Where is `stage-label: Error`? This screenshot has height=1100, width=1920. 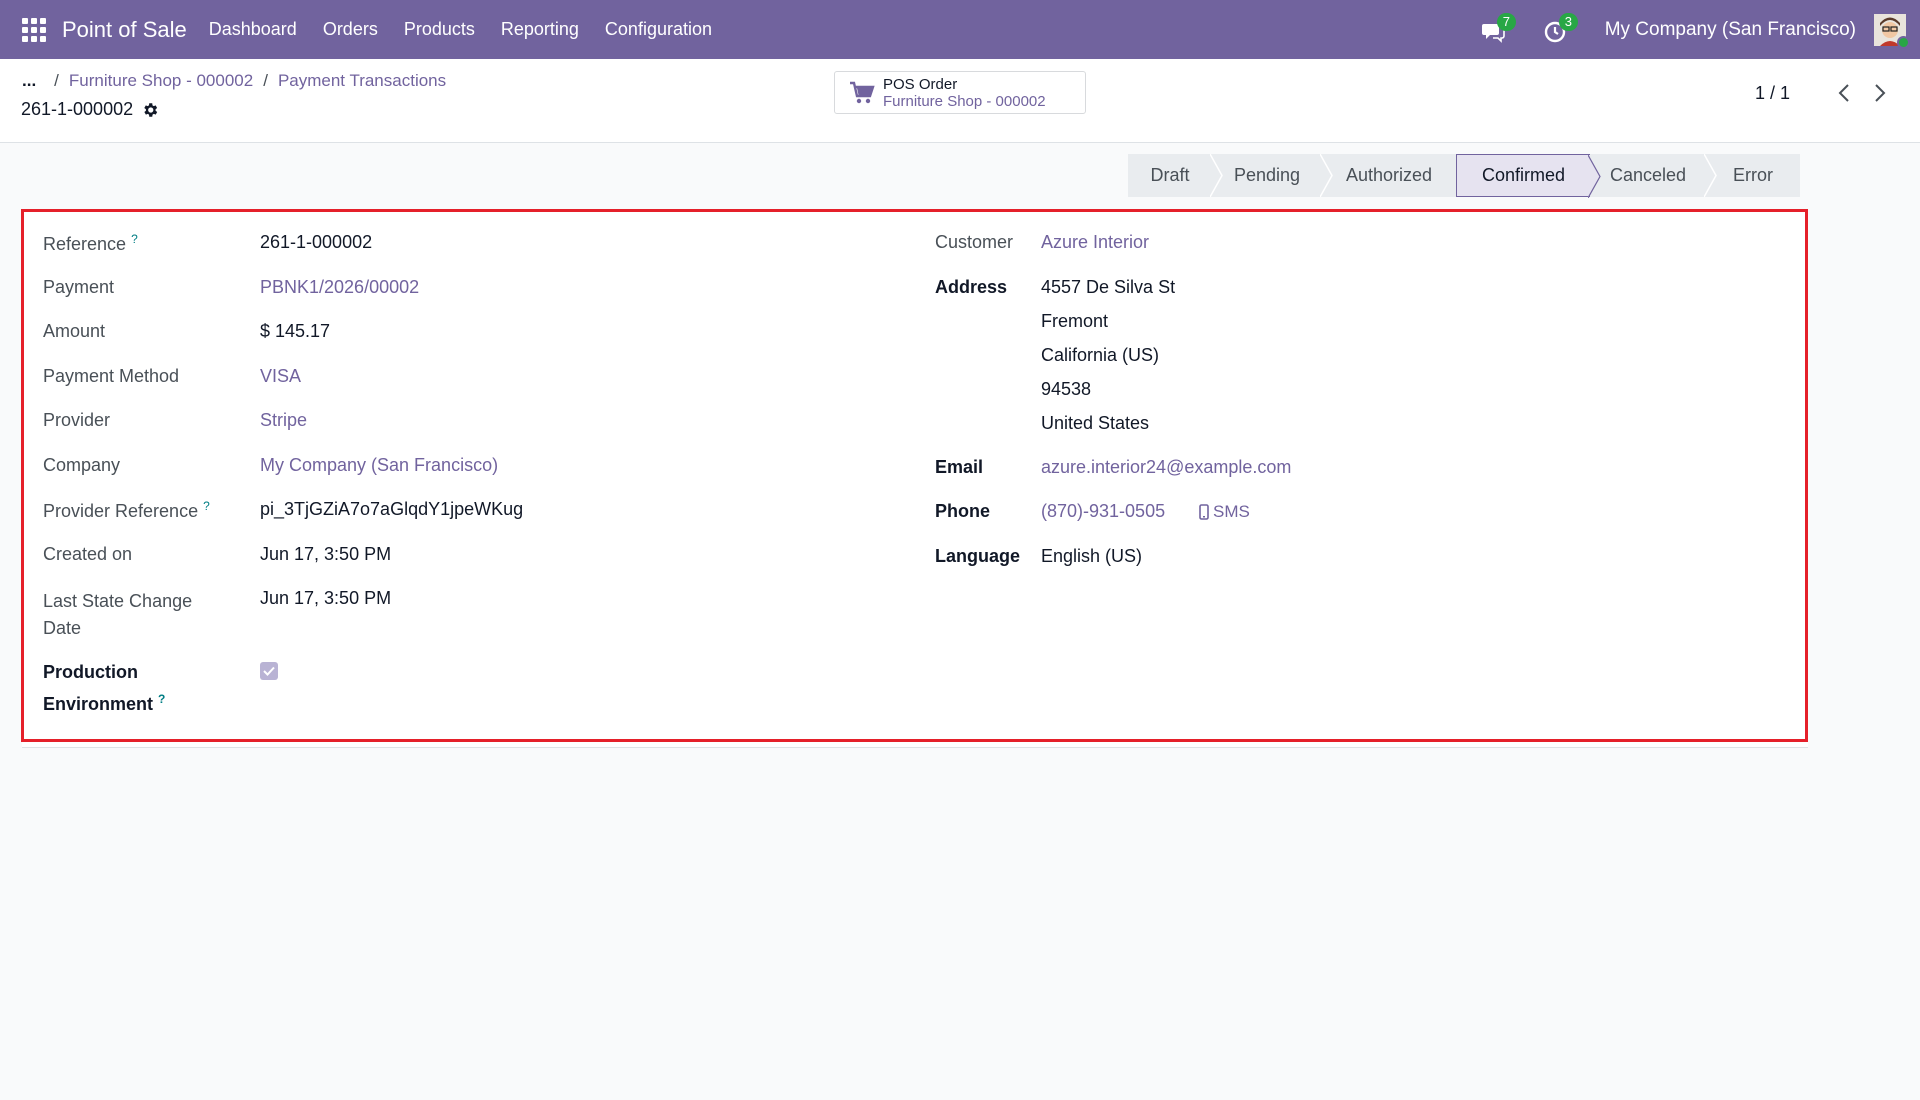
stage-label: Error is located at coordinates (1753, 175).